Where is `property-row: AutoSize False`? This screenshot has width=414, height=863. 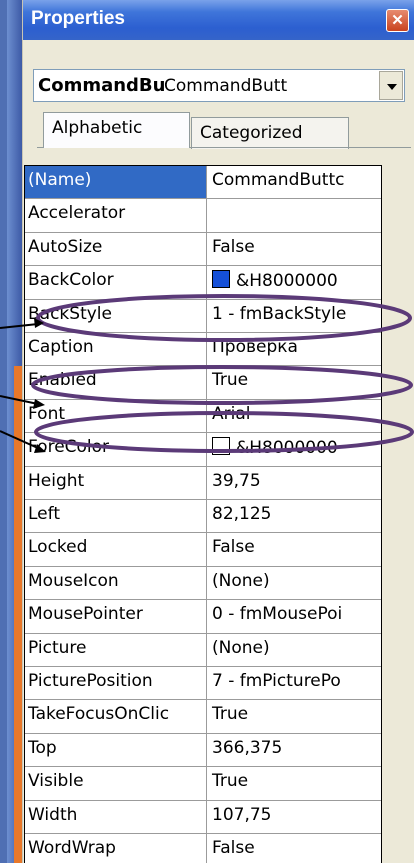 property-row: AutoSize False is located at coordinates (203, 249).